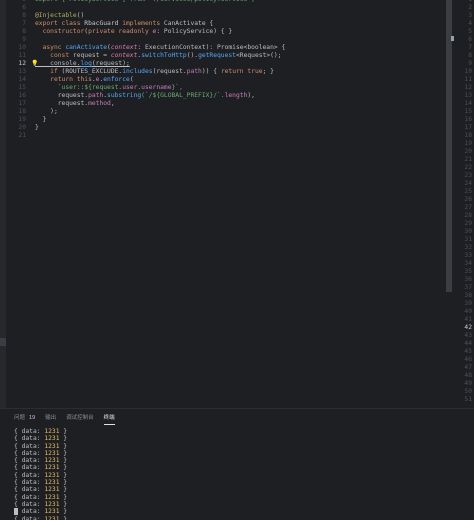 This screenshot has height=520, width=474. What do you see at coordinates (468, 215) in the screenshot?
I see `secondary-line-number: 28` at bounding box center [468, 215].